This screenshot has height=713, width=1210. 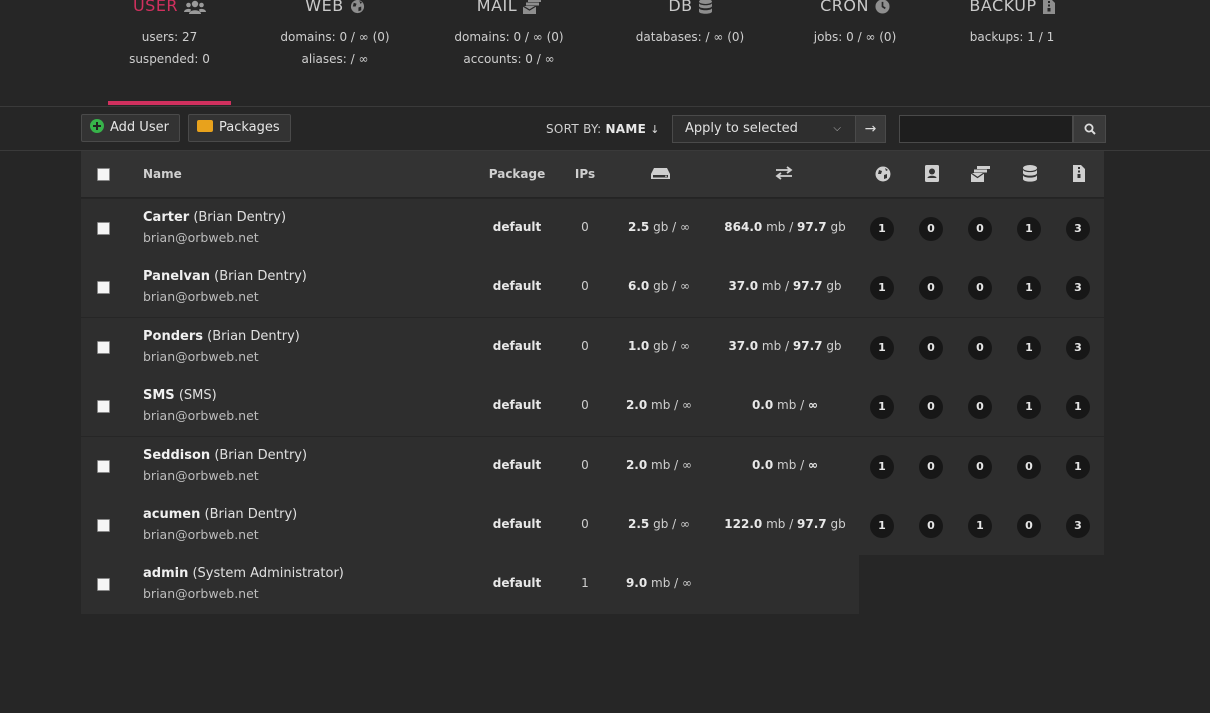 I want to click on address-book-icon, so click(x=932, y=173).